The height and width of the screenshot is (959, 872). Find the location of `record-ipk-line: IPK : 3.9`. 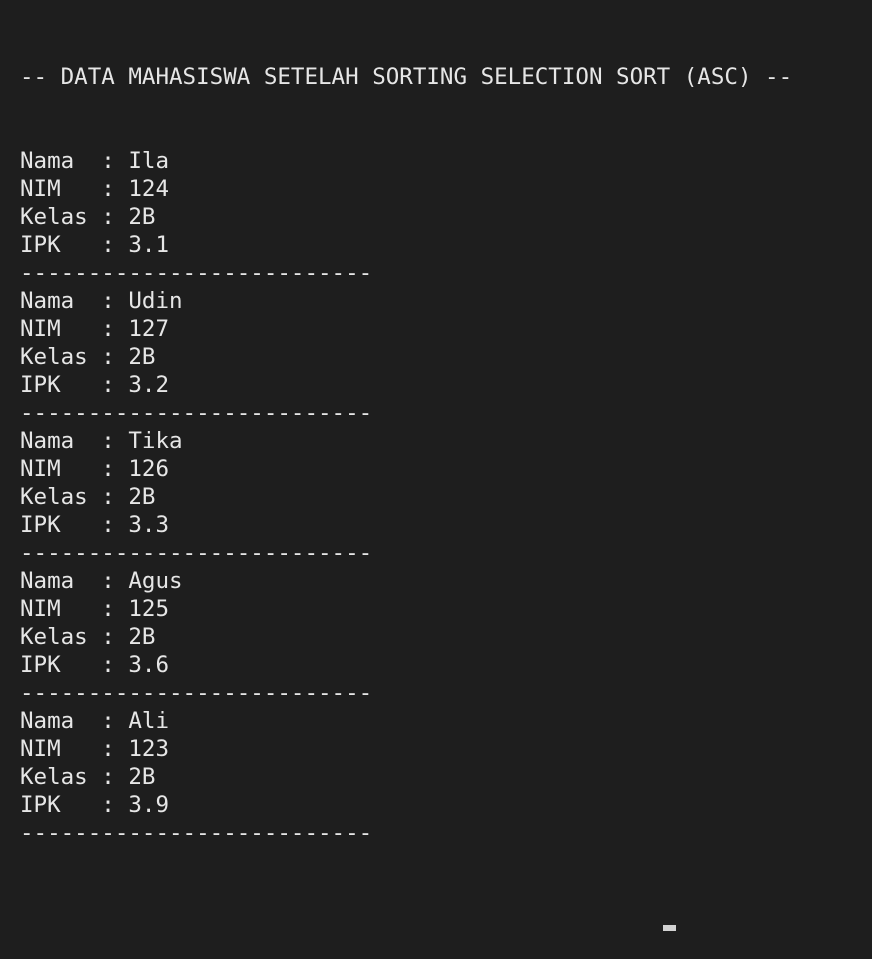

record-ipk-line: IPK : 3.9 is located at coordinates (446, 805).